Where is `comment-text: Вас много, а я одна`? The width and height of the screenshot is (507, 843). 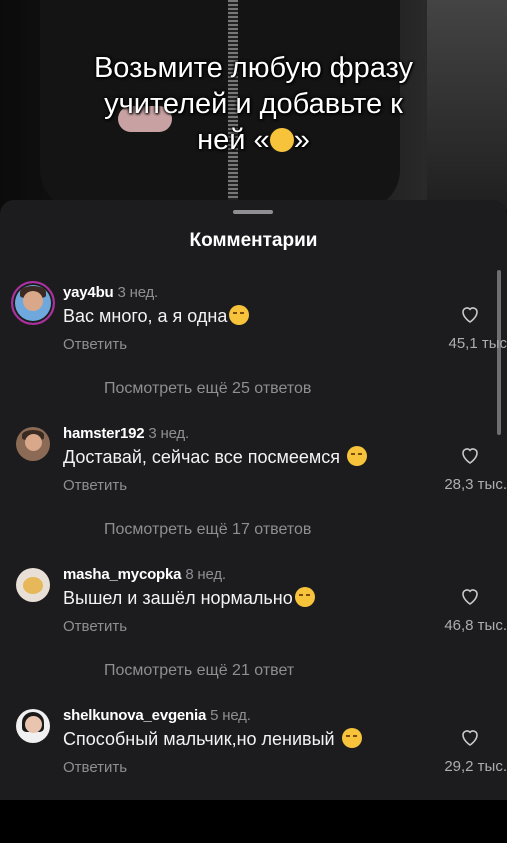
comment-text: Вас много, а я одна is located at coordinates (156, 316).